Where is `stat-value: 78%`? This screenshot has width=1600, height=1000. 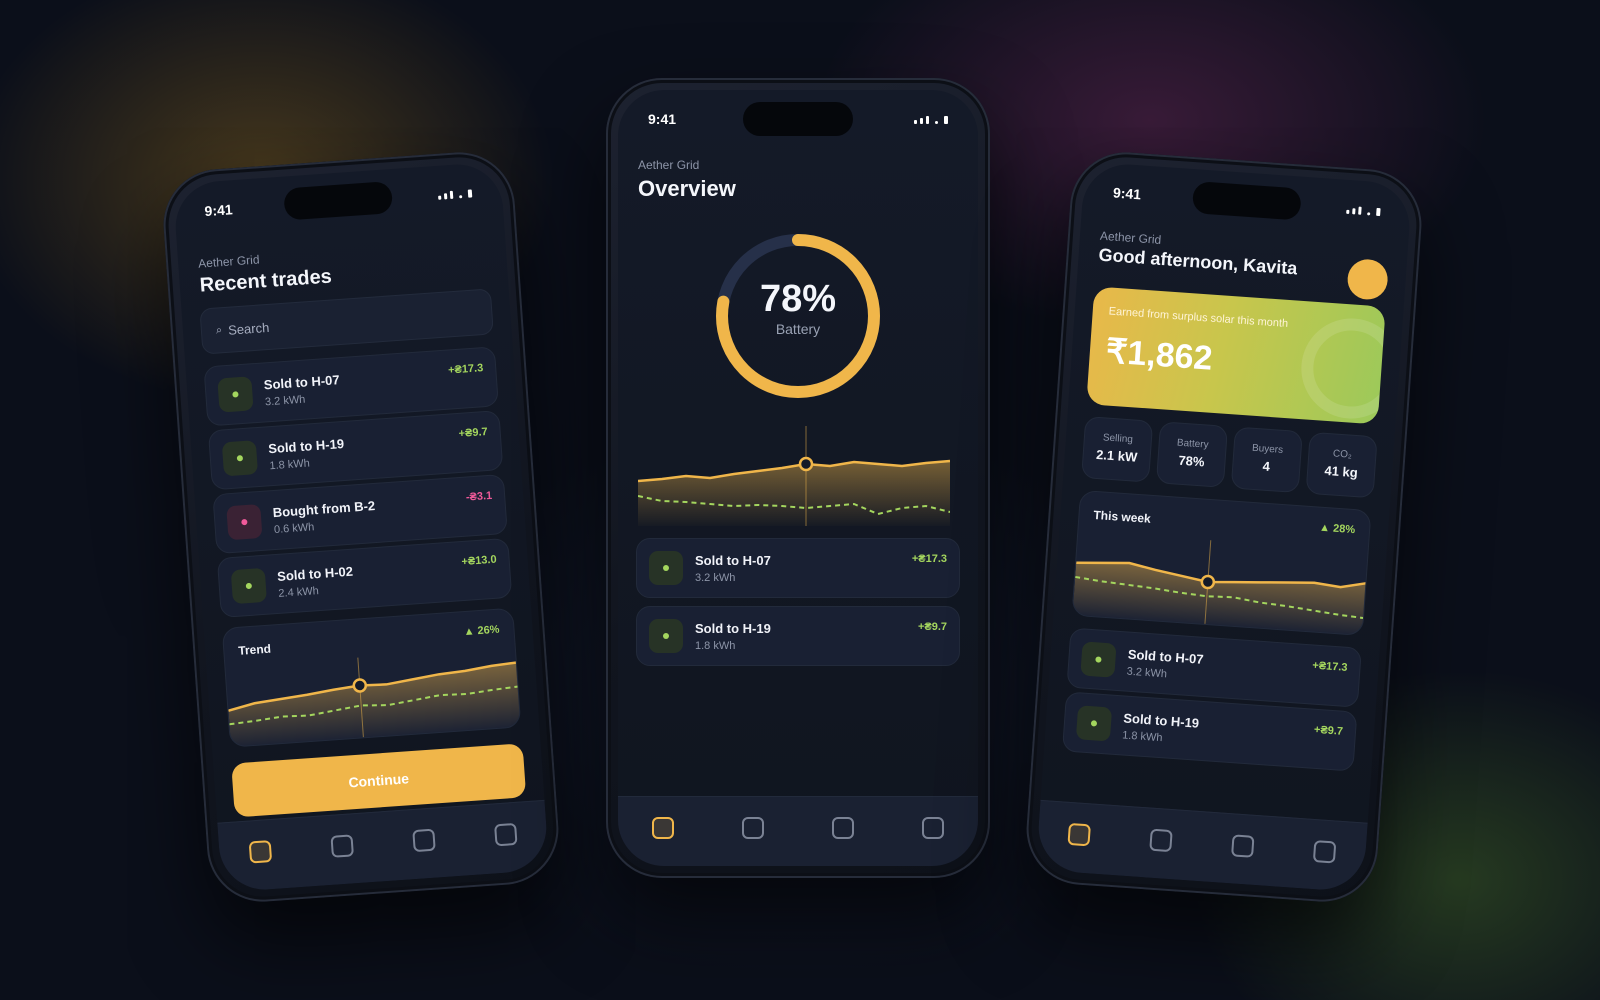
stat-value: 78% is located at coordinates (1192, 461).